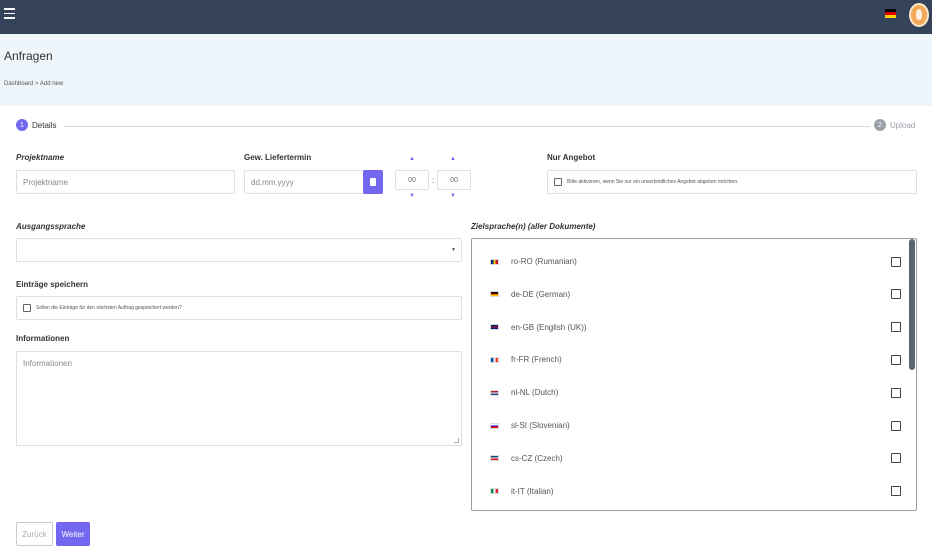 This screenshot has width=932, height=554. Describe the element at coordinates (52, 284) in the screenshot. I see `save-entries-label: Einträge speichern` at that location.